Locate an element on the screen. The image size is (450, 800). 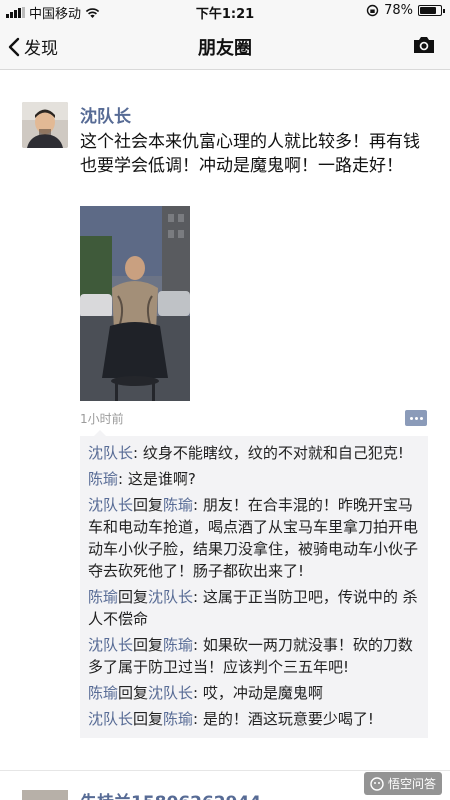
back-button: 发现 is located at coordinates (33, 46).